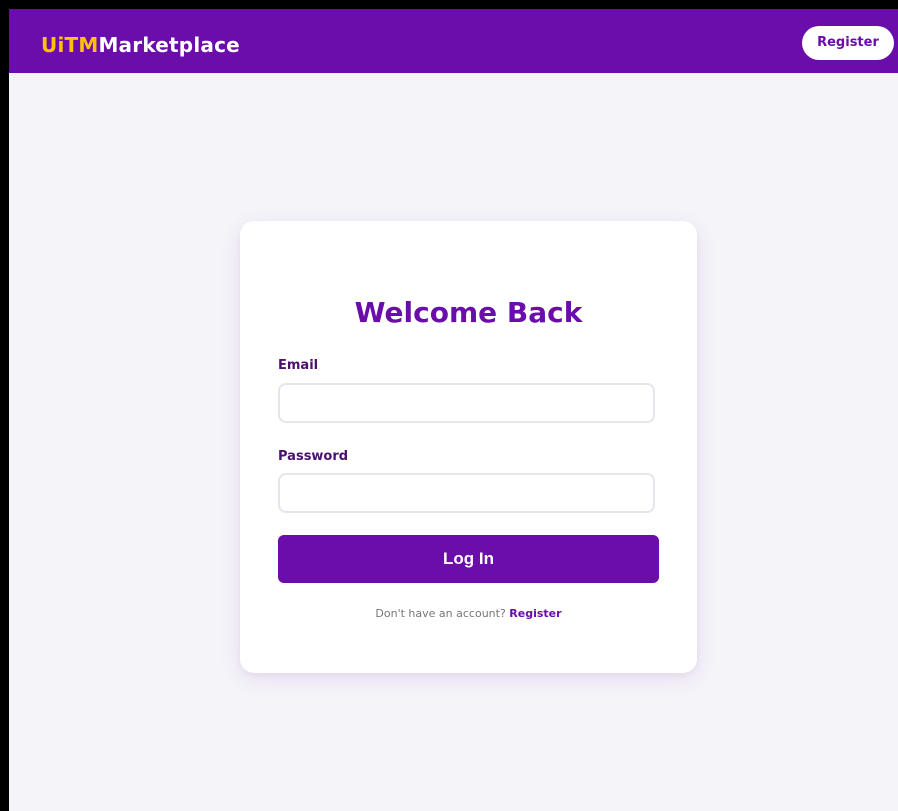 The height and width of the screenshot is (811, 898). What do you see at coordinates (70, 45) in the screenshot?
I see `brand-accent-text: UiTM` at bounding box center [70, 45].